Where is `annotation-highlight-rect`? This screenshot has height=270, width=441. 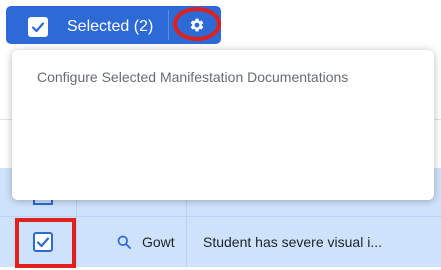 annotation-highlight-rect is located at coordinates (45, 243).